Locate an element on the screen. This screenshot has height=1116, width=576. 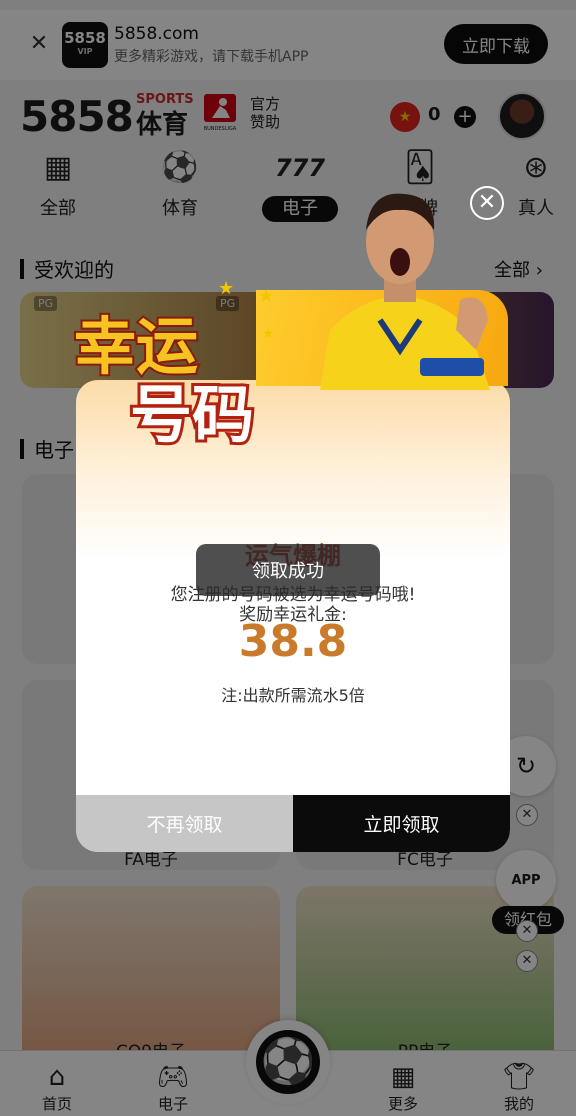
reward-note: 注:出款所需流水5倍 is located at coordinates (293, 695).